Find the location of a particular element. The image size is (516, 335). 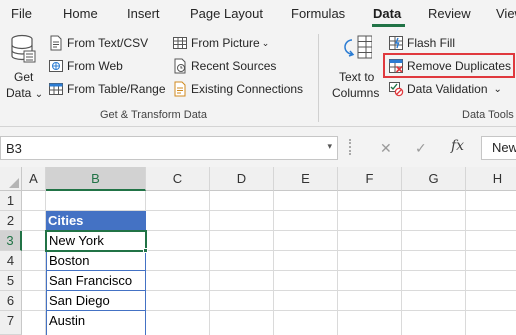

flash-fill-icon is located at coordinates (396, 43).